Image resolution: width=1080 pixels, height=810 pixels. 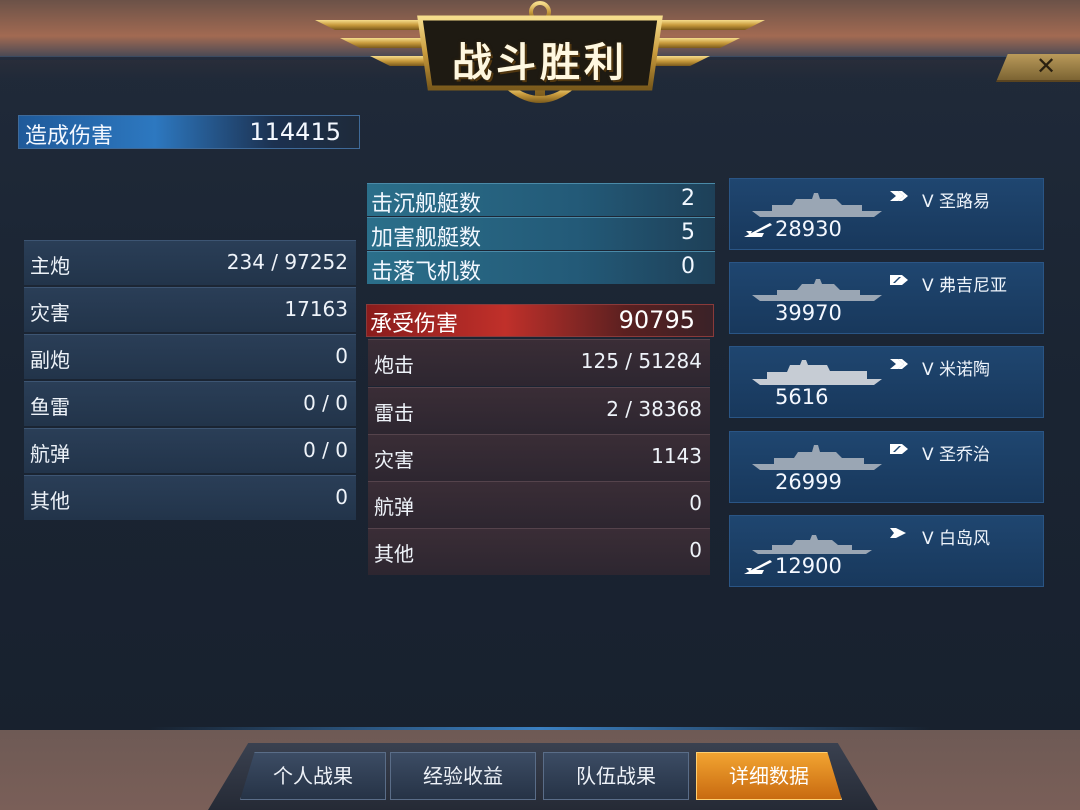 What do you see at coordinates (886, 551) in the screenshot?
I see `ship-card: V 白岛风 12900` at bounding box center [886, 551].